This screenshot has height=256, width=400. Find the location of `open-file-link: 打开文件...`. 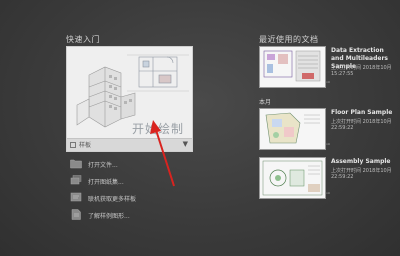

open-file-link: 打开文件... is located at coordinates (130, 164).